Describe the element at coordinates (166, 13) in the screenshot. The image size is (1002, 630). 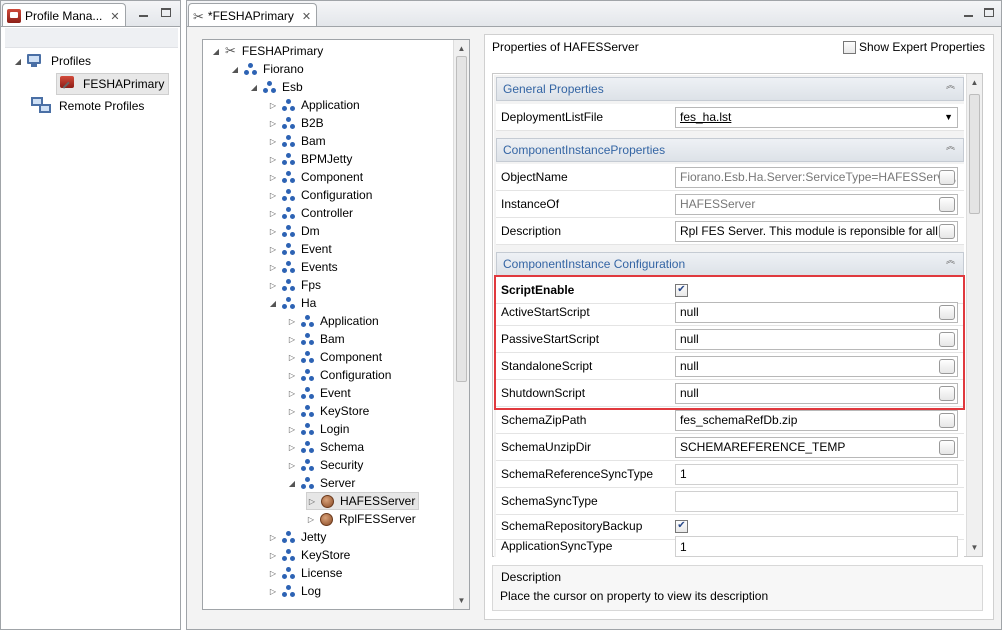
I see `maximize-icon` at that location.